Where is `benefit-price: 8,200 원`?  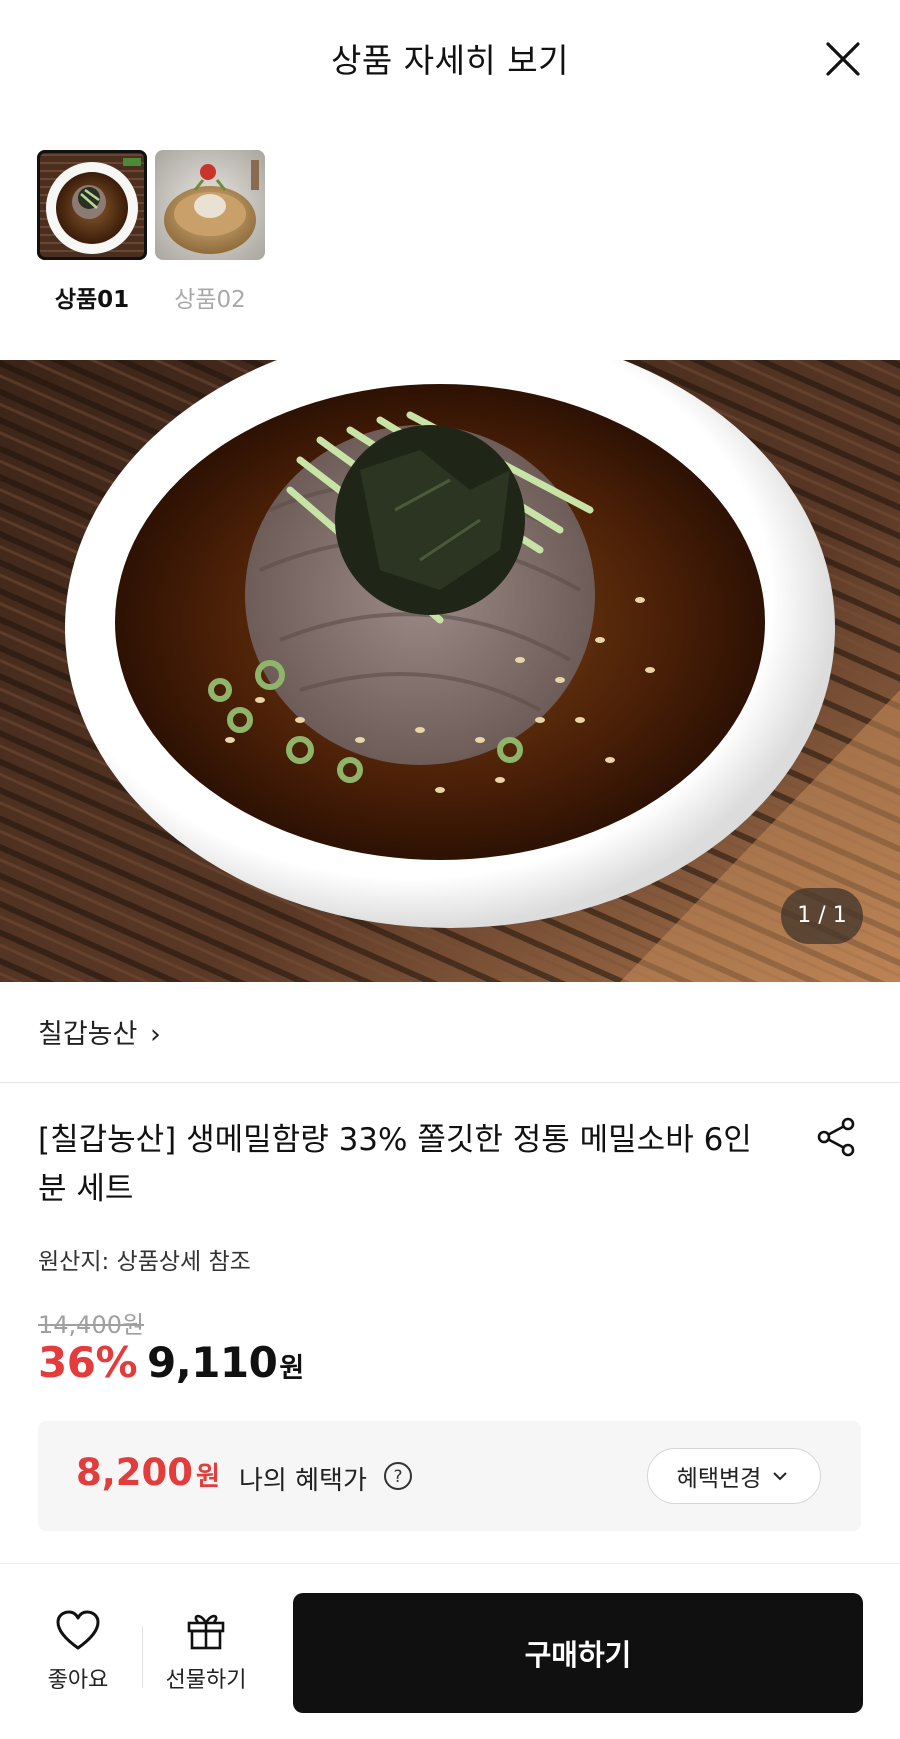 benefit-price: 8,200 원 is located at coordinates (148, 1472).